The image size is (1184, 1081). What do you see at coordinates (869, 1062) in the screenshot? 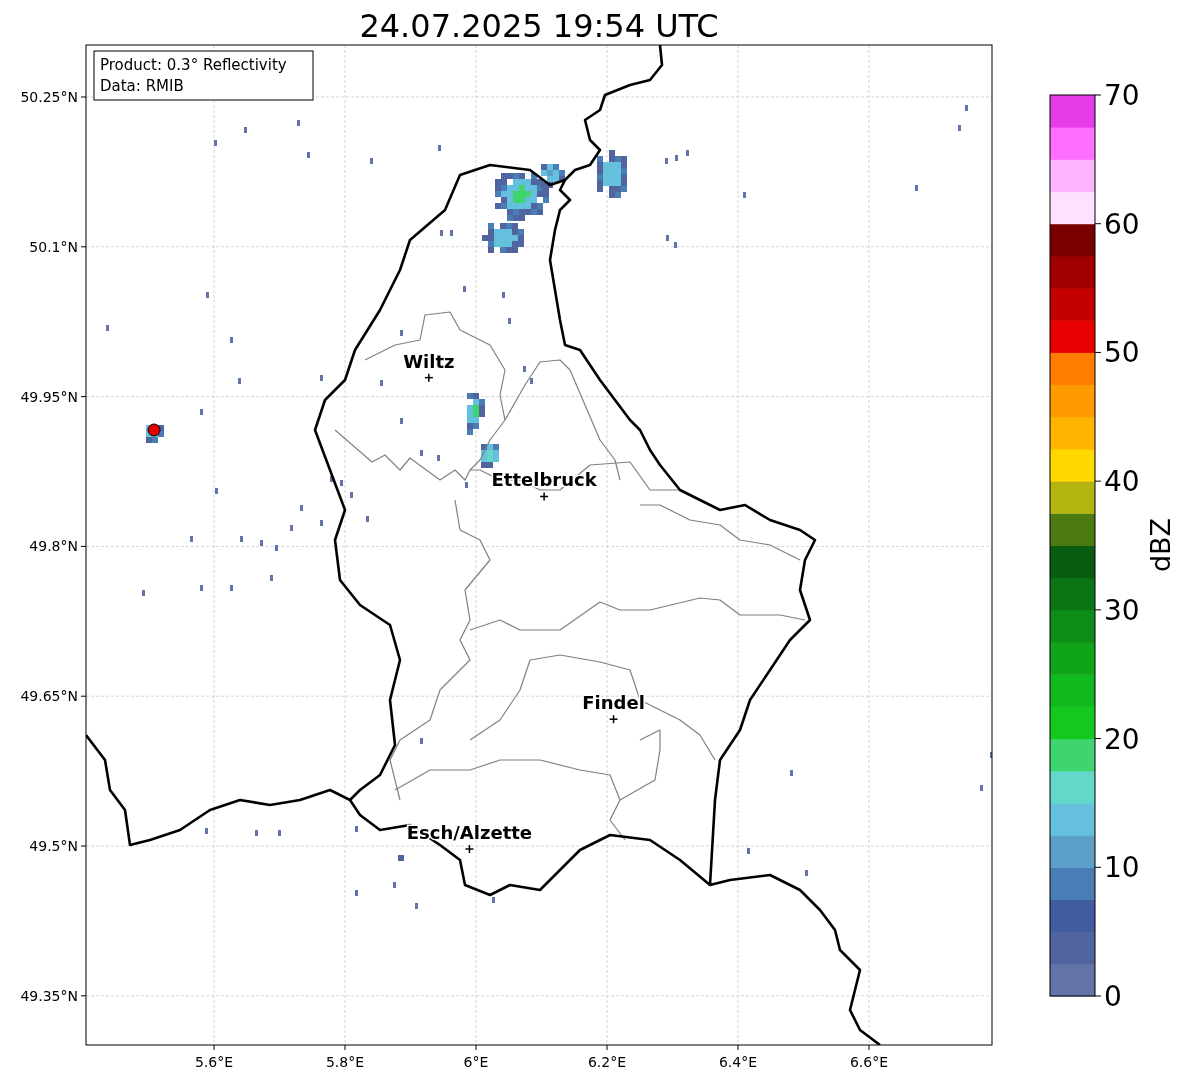
I see `axis-tick-label: 6.6°E` at bounding box center [869, 1062].